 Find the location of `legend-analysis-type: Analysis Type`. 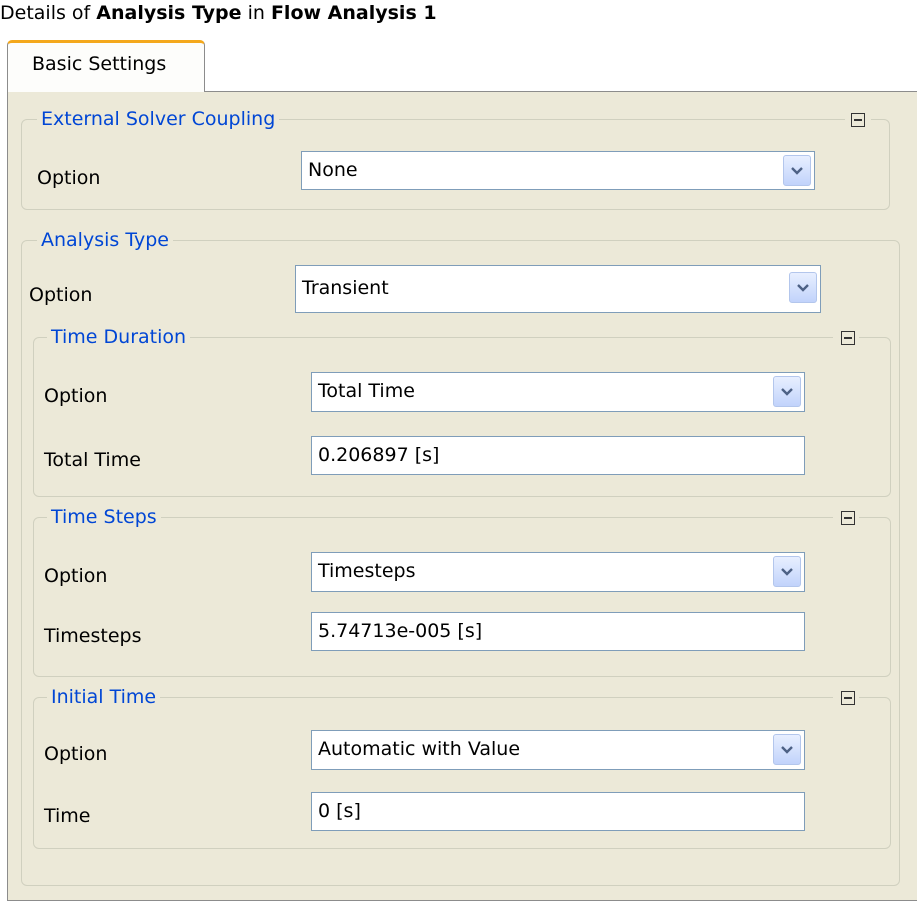

legend-analysis-type: Analysis Type is located at coordinates (105, 240).